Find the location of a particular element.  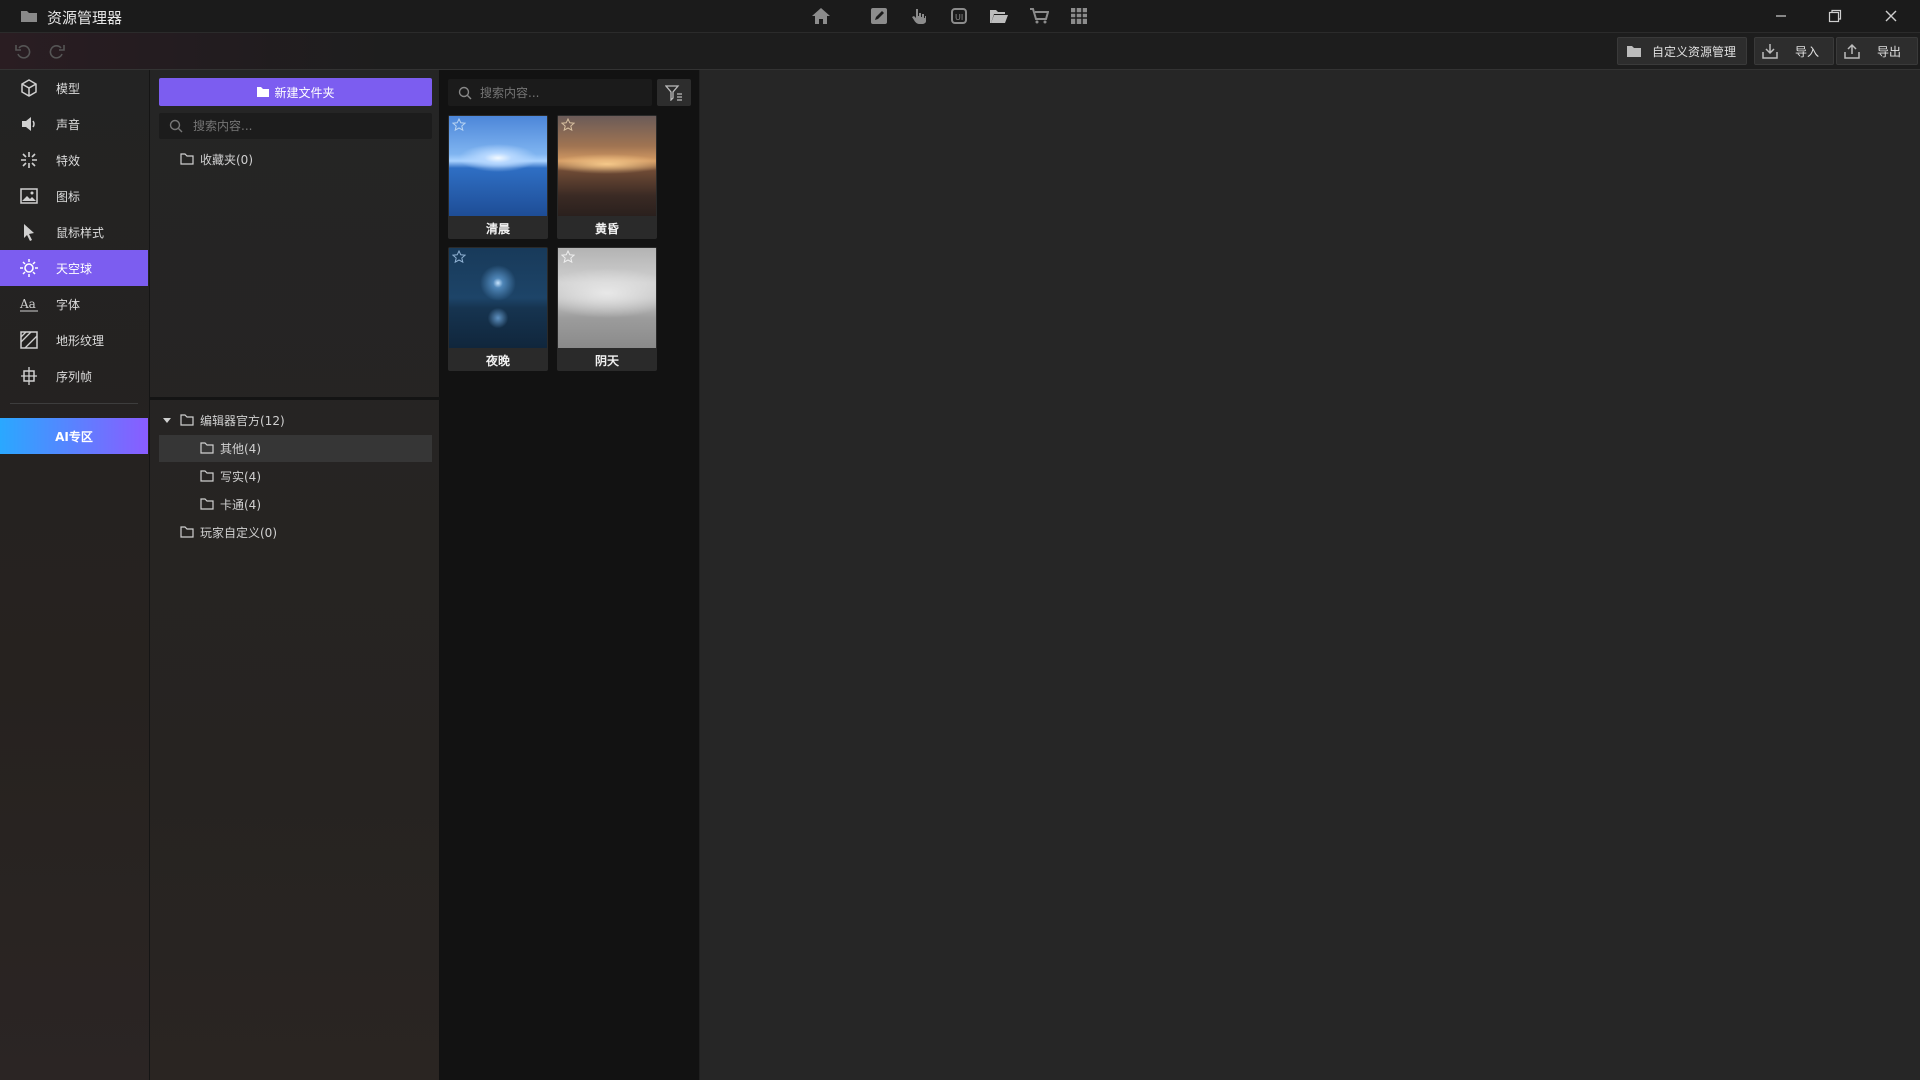

toolbar: 自定义资源管理 导入 导出 is located at coordinates (960, 51).